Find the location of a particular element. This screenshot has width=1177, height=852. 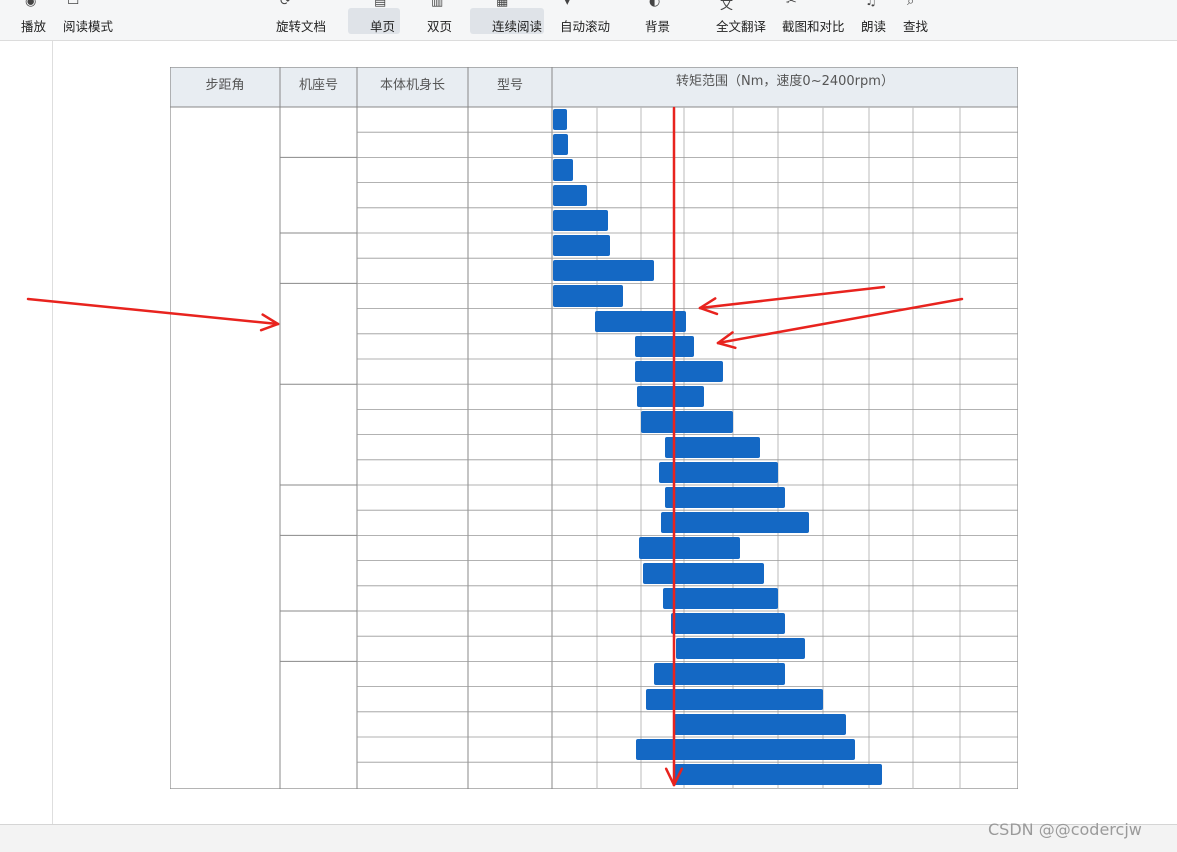

red-vertical-arrow is located at coordinates (674, 446).